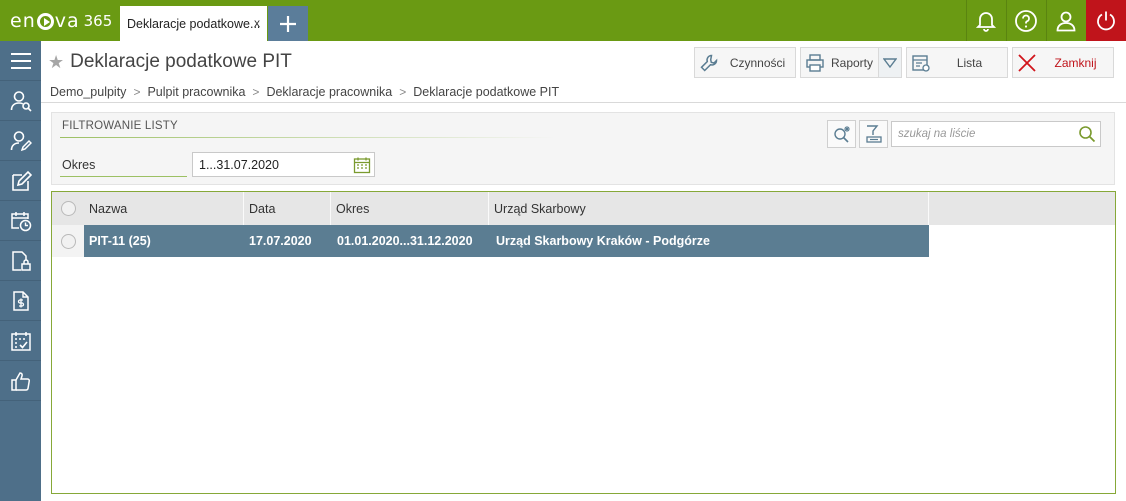 This screenshot has width=1126, height=501. I want to click on bell-icon, so click(986, 21).